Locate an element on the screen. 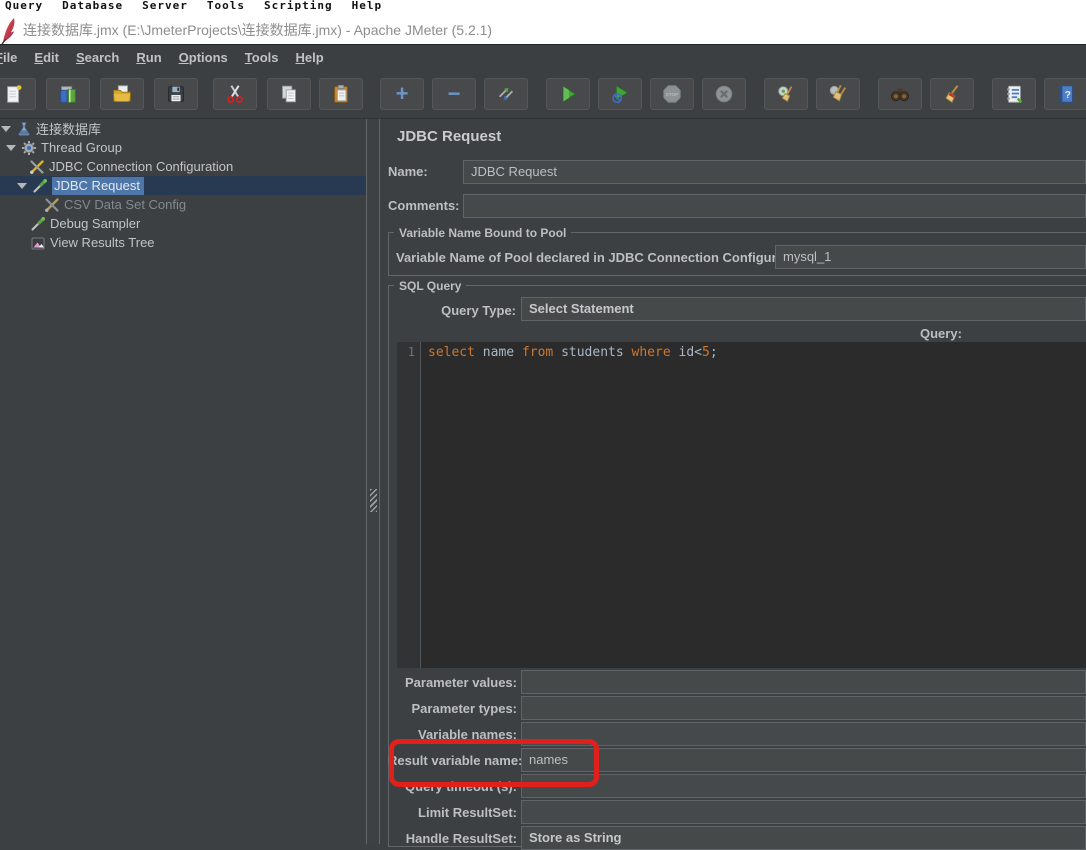 The width and height of the screenshot is (1086, 850). cut-scissors-icon is located at coordinates (235, 94).